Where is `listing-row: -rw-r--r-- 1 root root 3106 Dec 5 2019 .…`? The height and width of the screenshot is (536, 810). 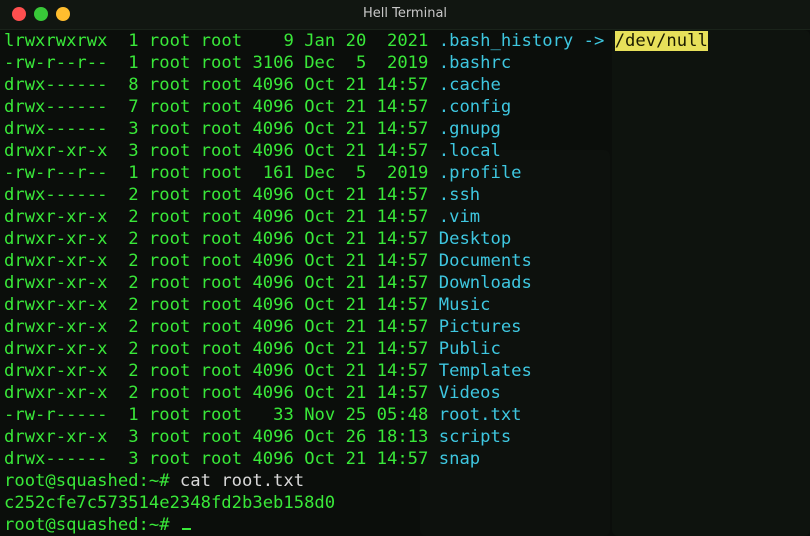 listing-row: -rw-r--r-- 1 root root 3106 Dec 5 2019 .… is located at coordinates (407, 63).